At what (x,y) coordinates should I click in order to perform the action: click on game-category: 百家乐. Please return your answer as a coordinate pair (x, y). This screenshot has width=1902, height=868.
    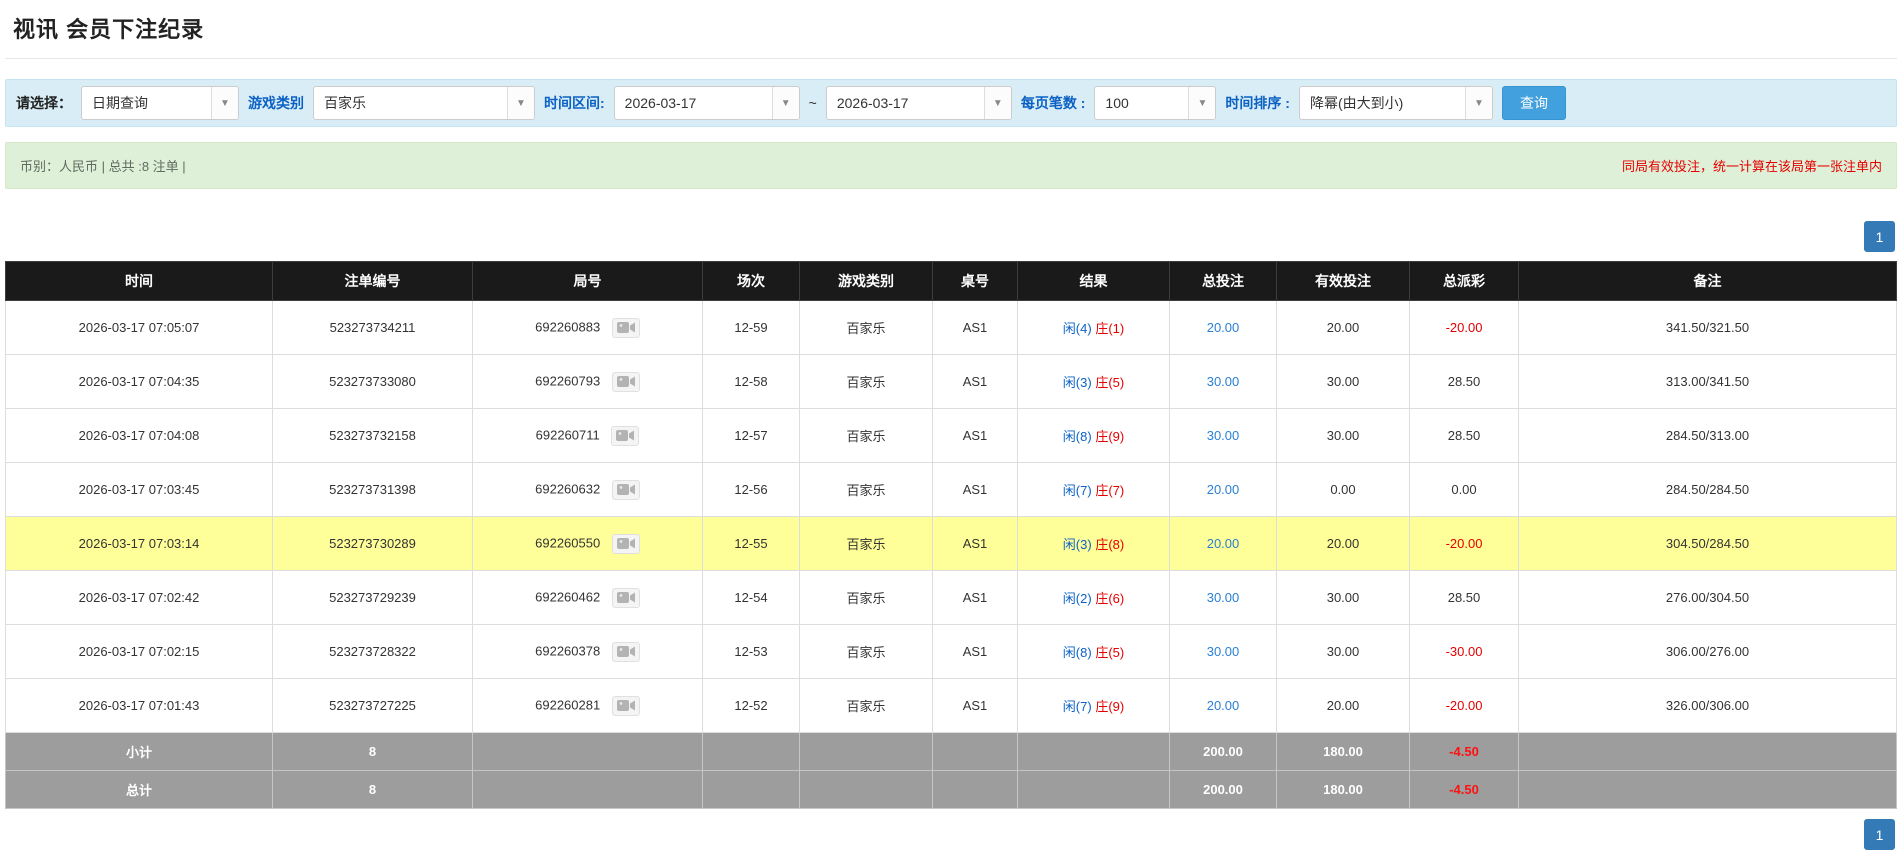
    Looking at the image, I should click on (866, 382).